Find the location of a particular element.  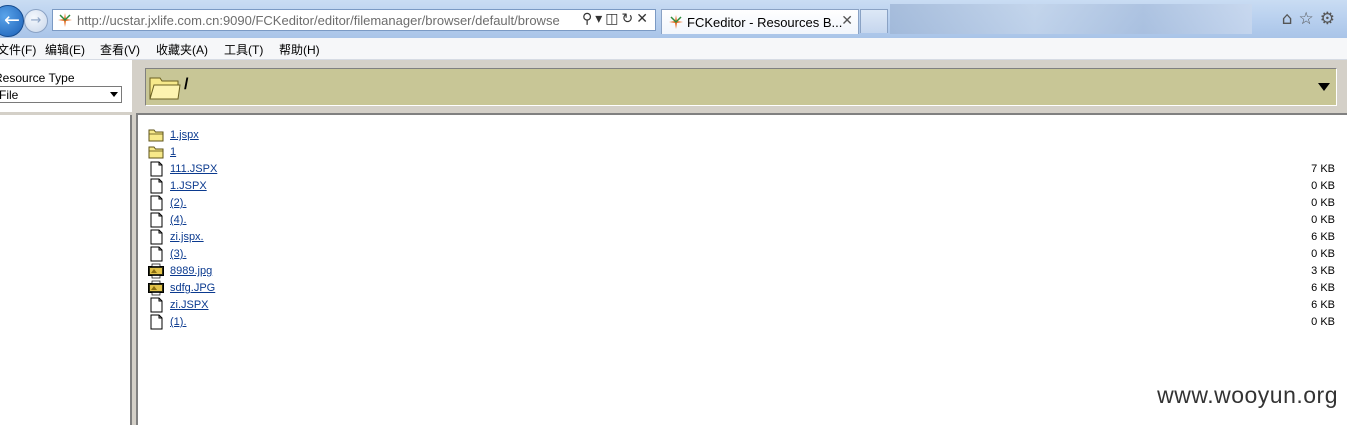

resource-type-panel: Resource Type File is located at coordinates (66, 86).